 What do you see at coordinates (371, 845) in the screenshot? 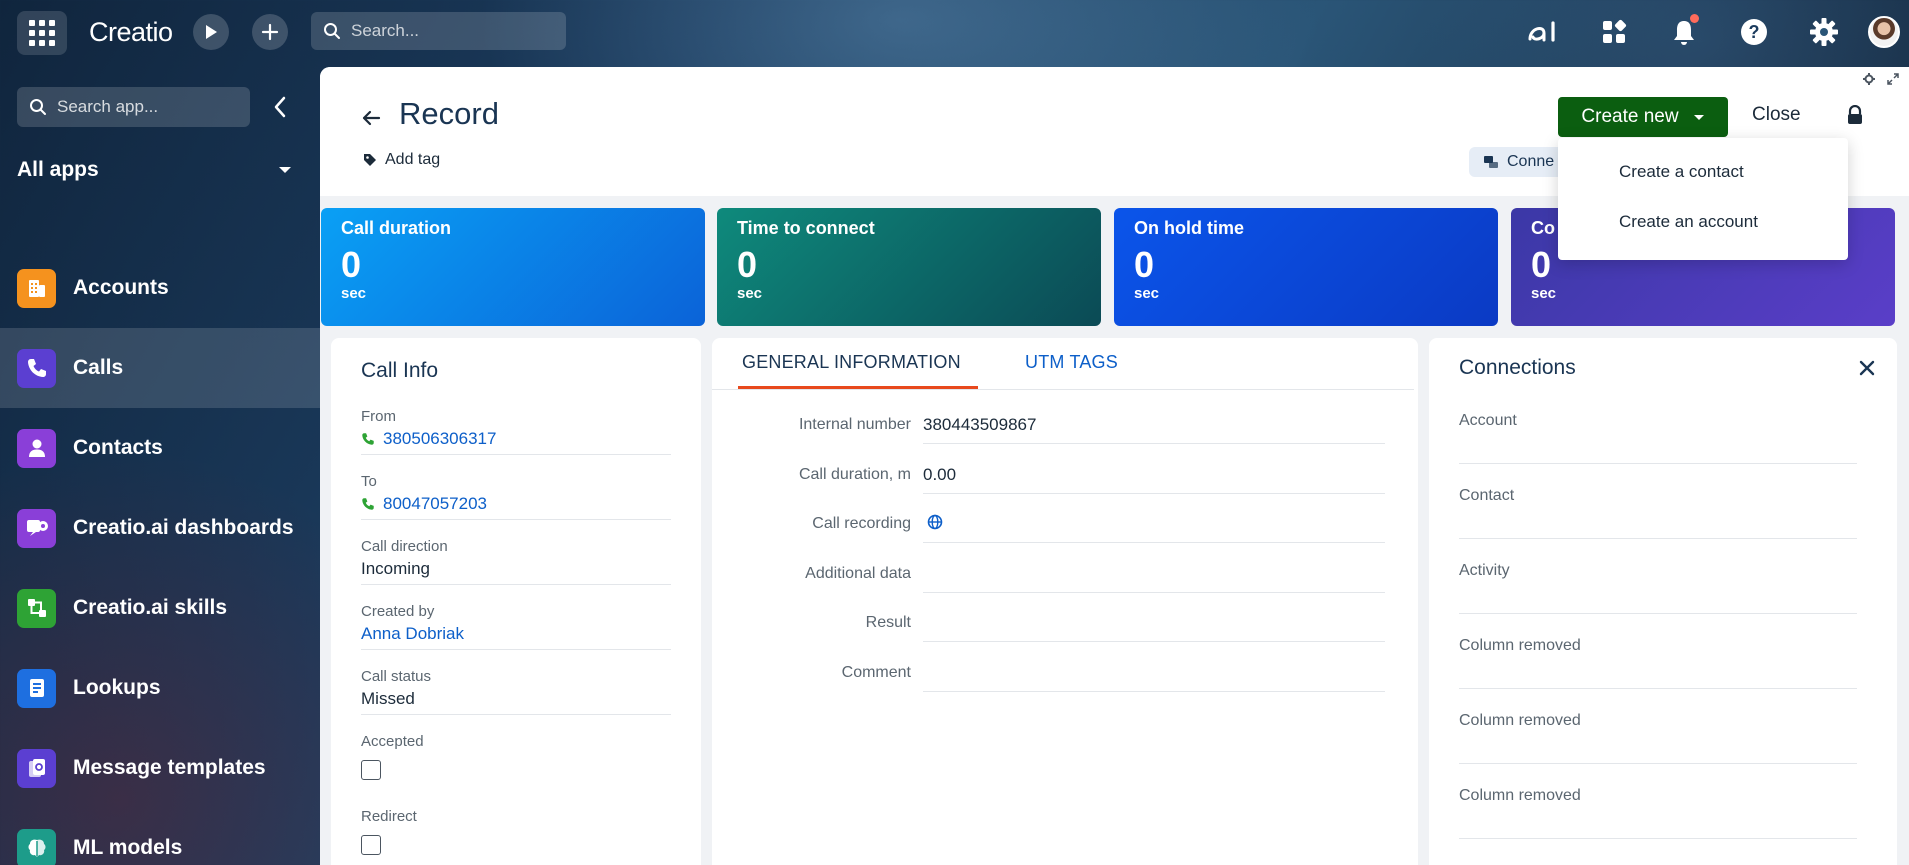
I see `redirect-checkbox` at bounding box center [371, 845].